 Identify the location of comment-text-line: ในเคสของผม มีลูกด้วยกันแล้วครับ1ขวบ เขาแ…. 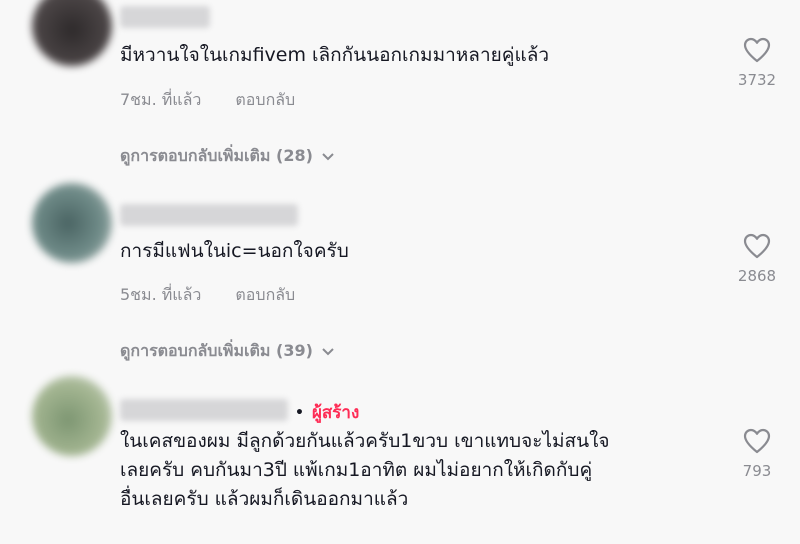
(365, 441).